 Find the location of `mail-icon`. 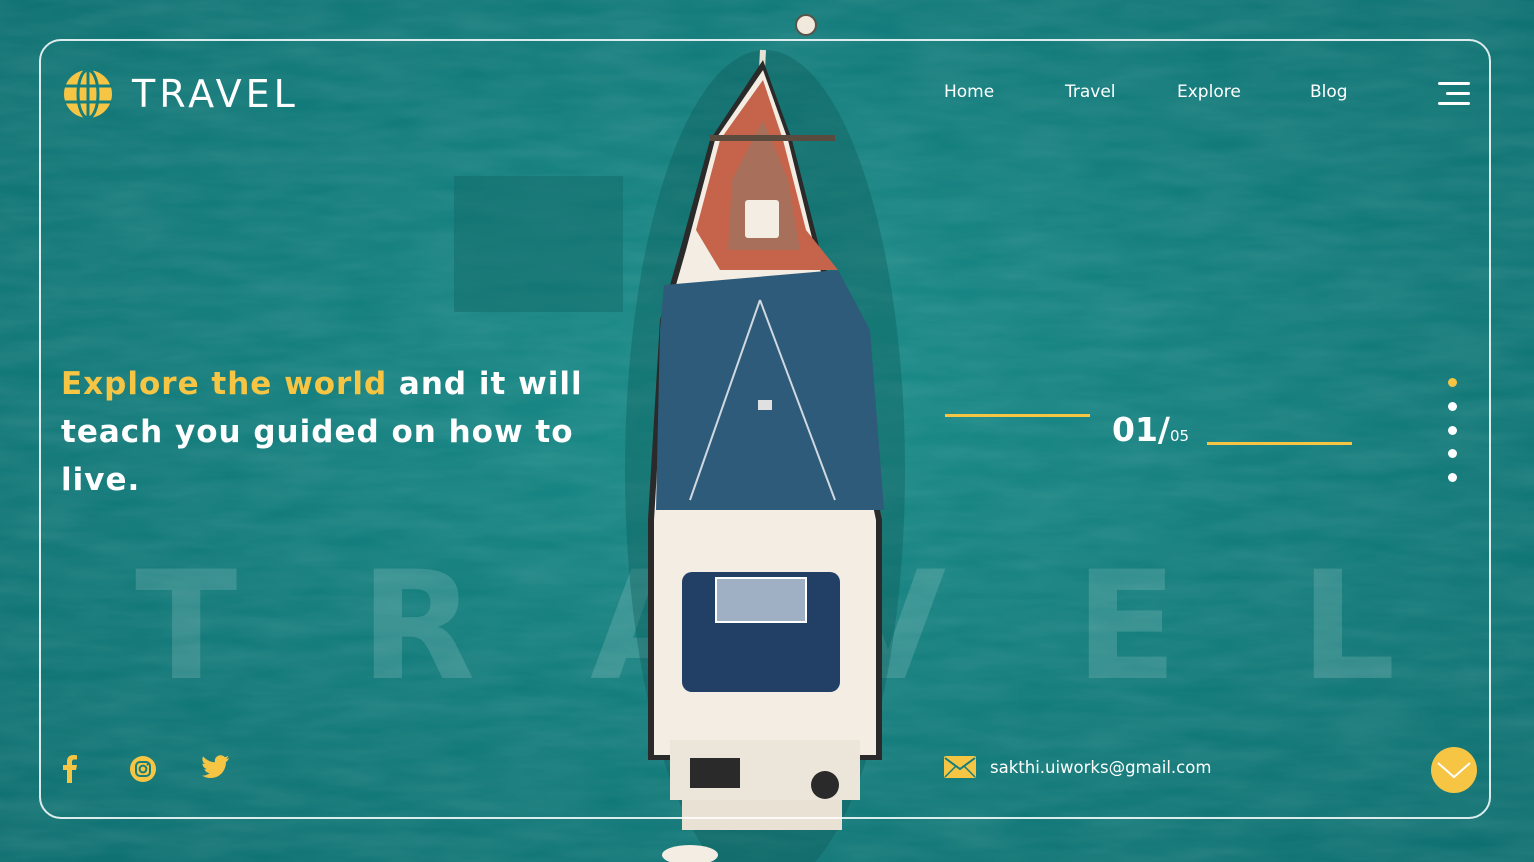

mail-icon is located at coordinates (960, 767).